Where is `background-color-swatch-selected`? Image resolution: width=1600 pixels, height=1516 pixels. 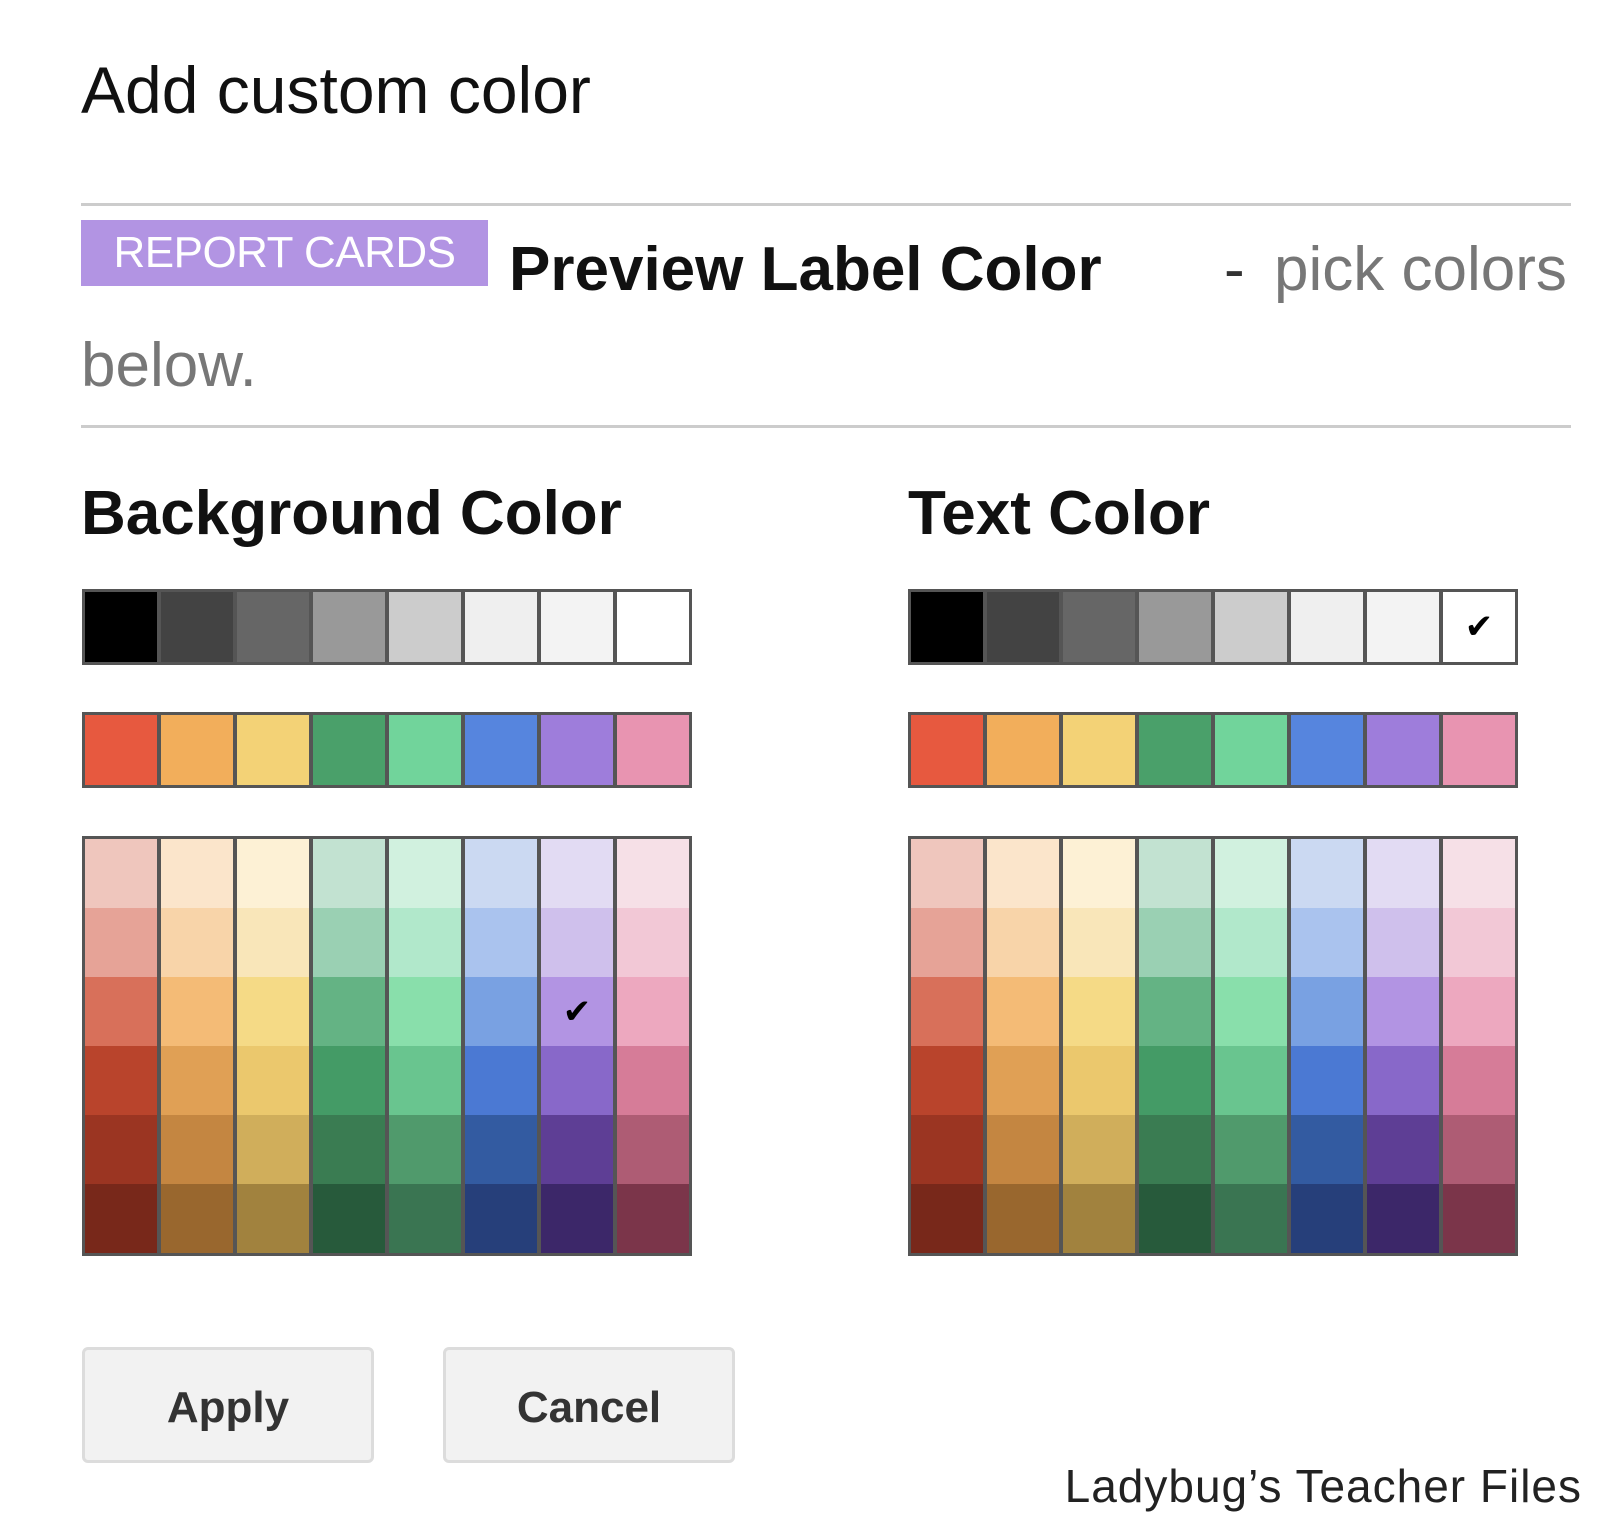 background-color-swatch-selected is located at coordinates (577, 1011).